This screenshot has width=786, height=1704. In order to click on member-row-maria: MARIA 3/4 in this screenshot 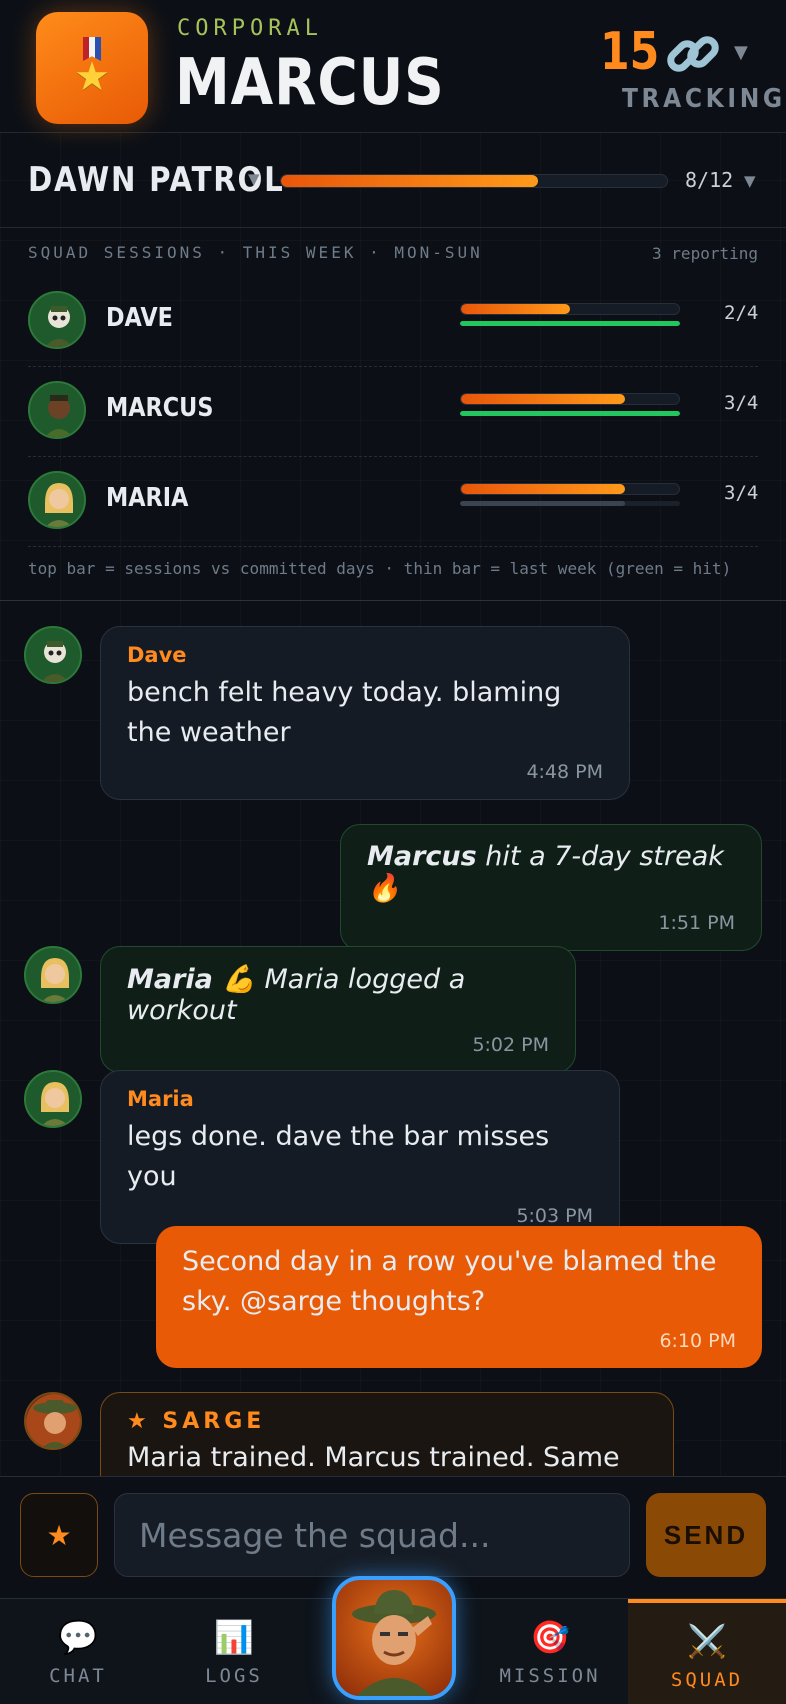, I will do `click(393, 502)`.